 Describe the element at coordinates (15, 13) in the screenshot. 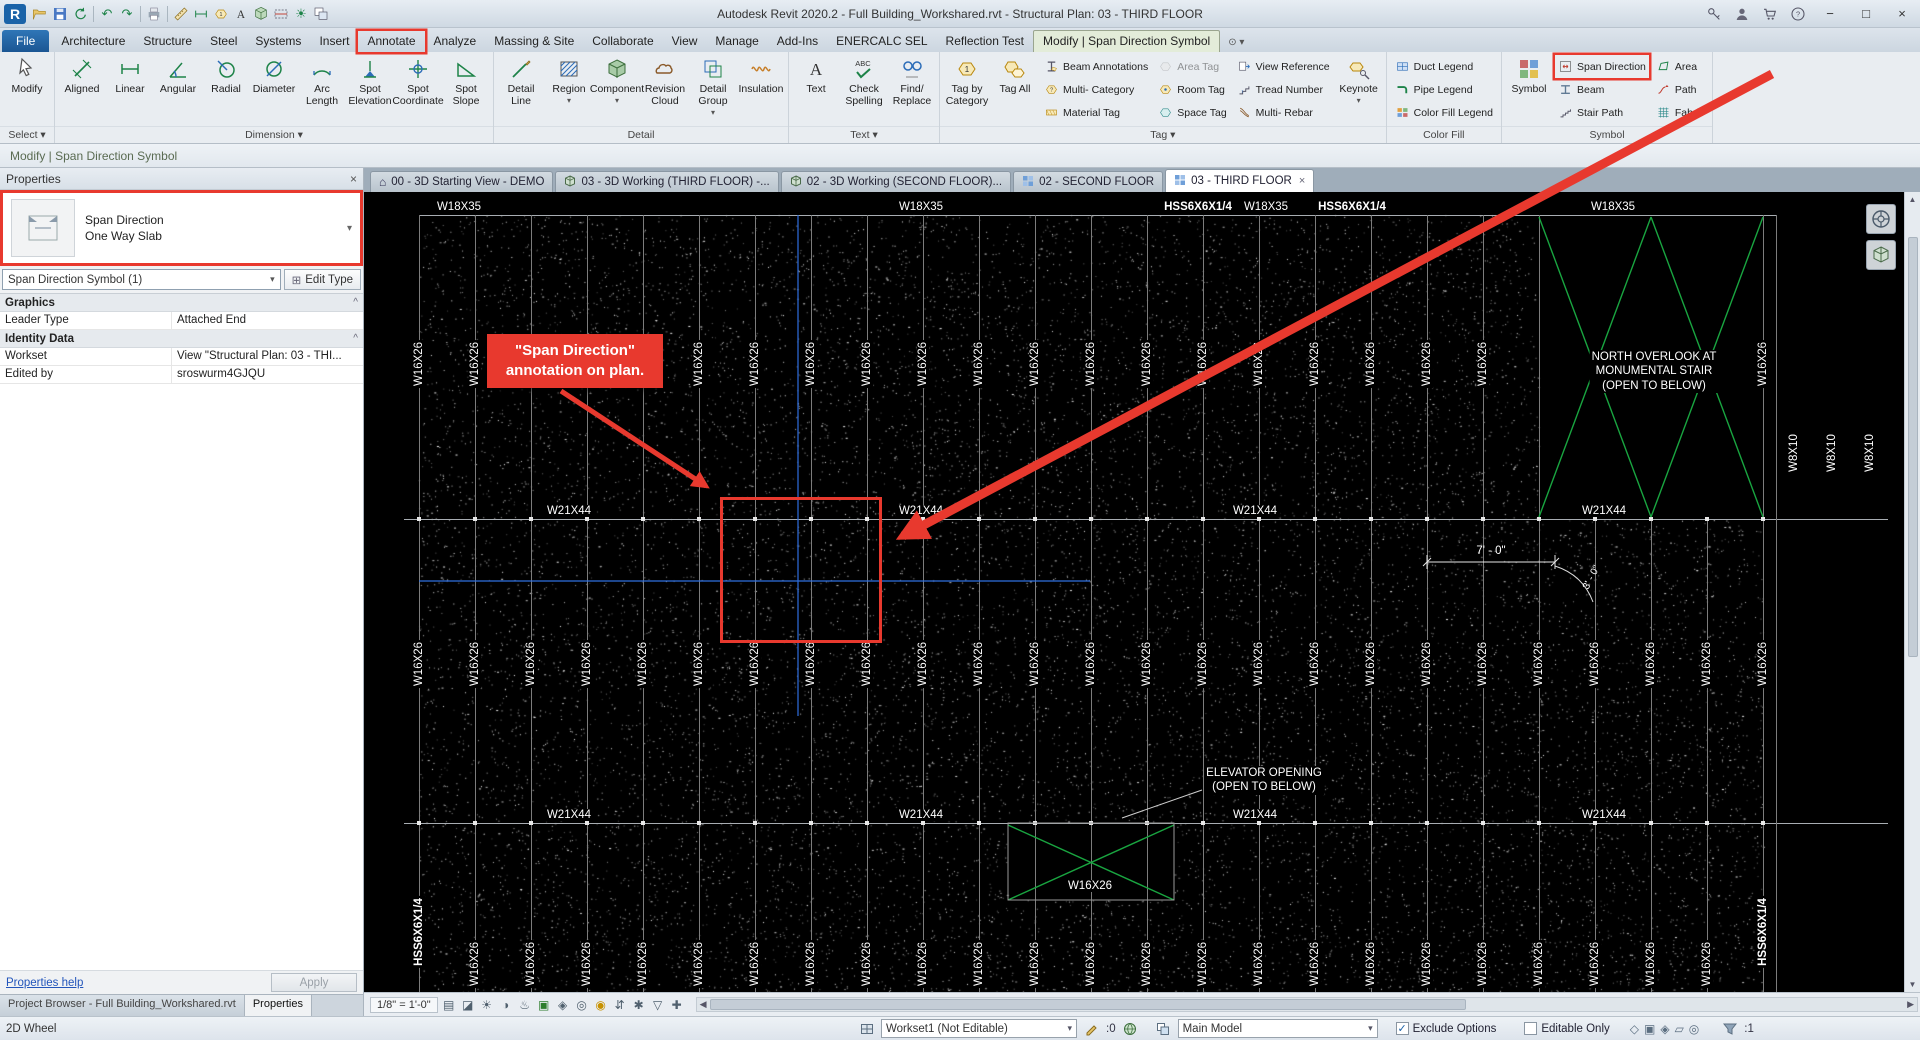

I see `revit-logo-icon: R` at that location.